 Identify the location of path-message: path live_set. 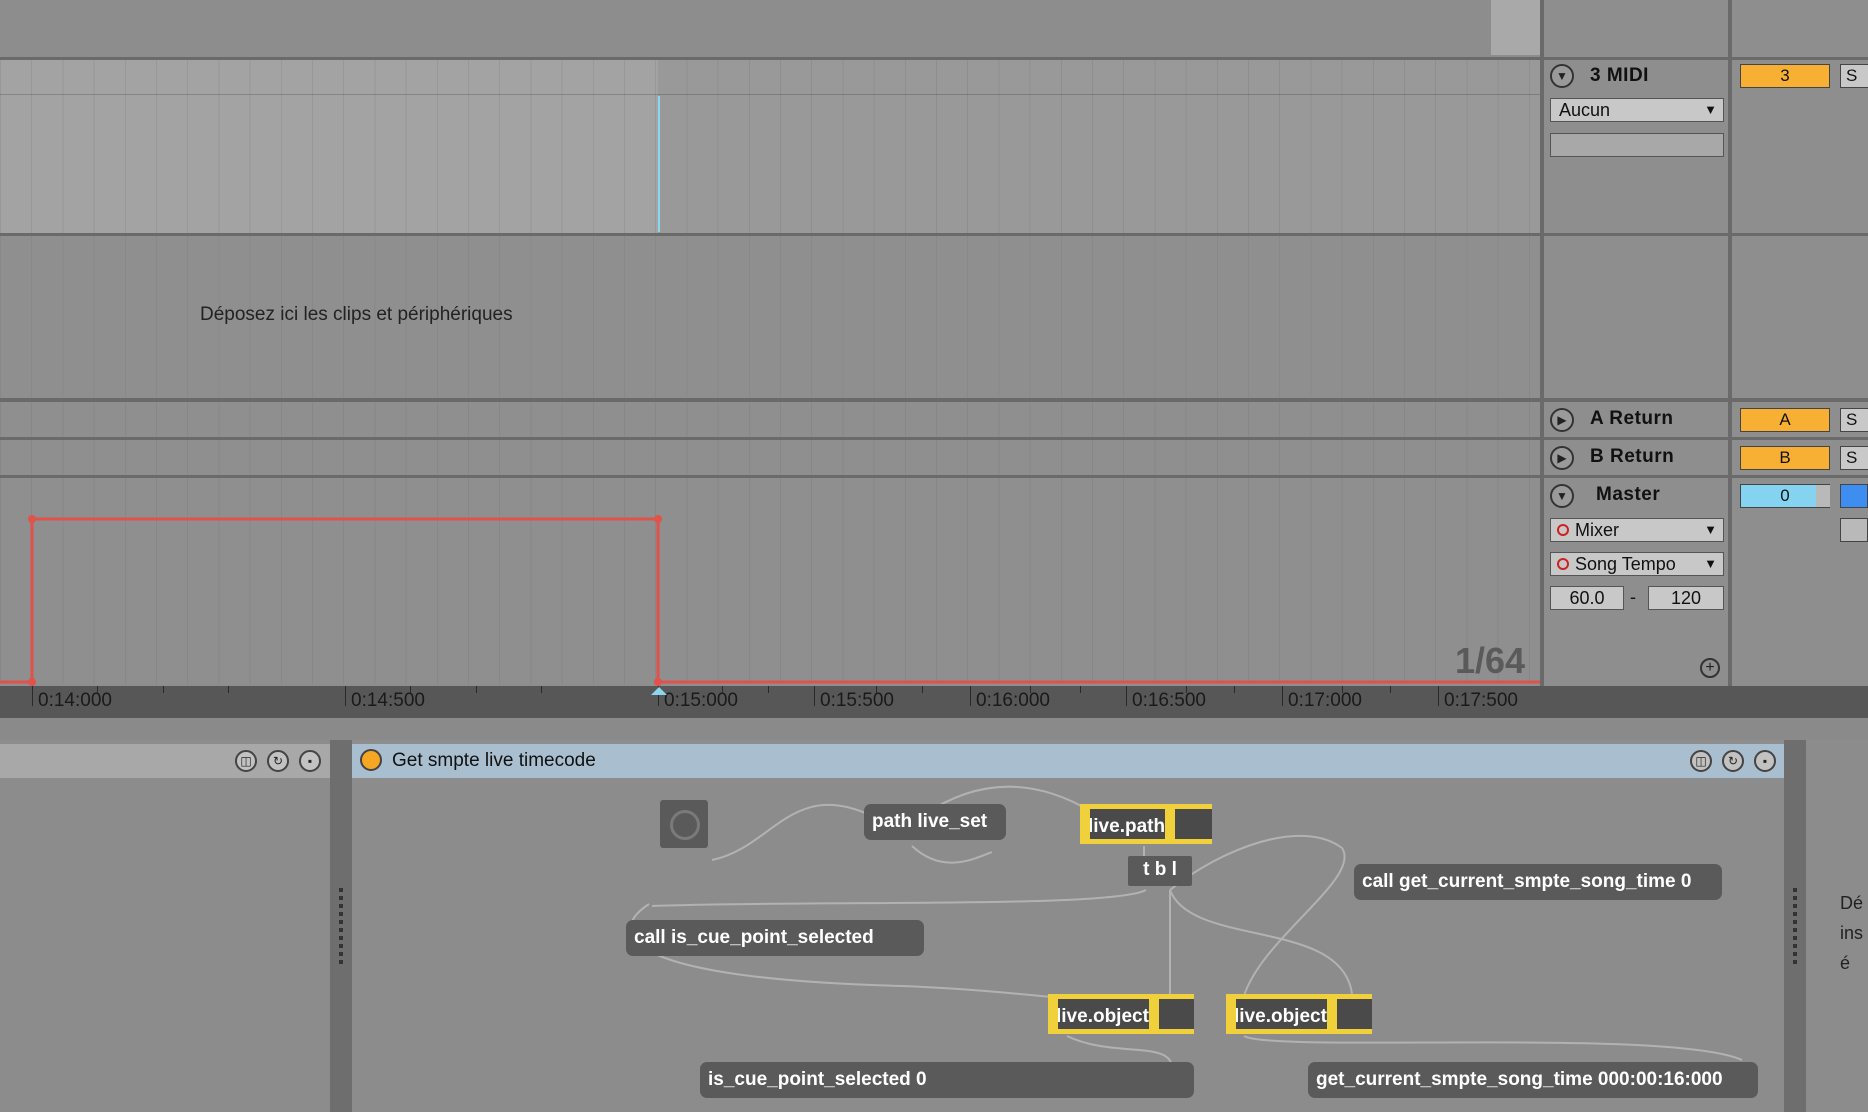
(935, 822).